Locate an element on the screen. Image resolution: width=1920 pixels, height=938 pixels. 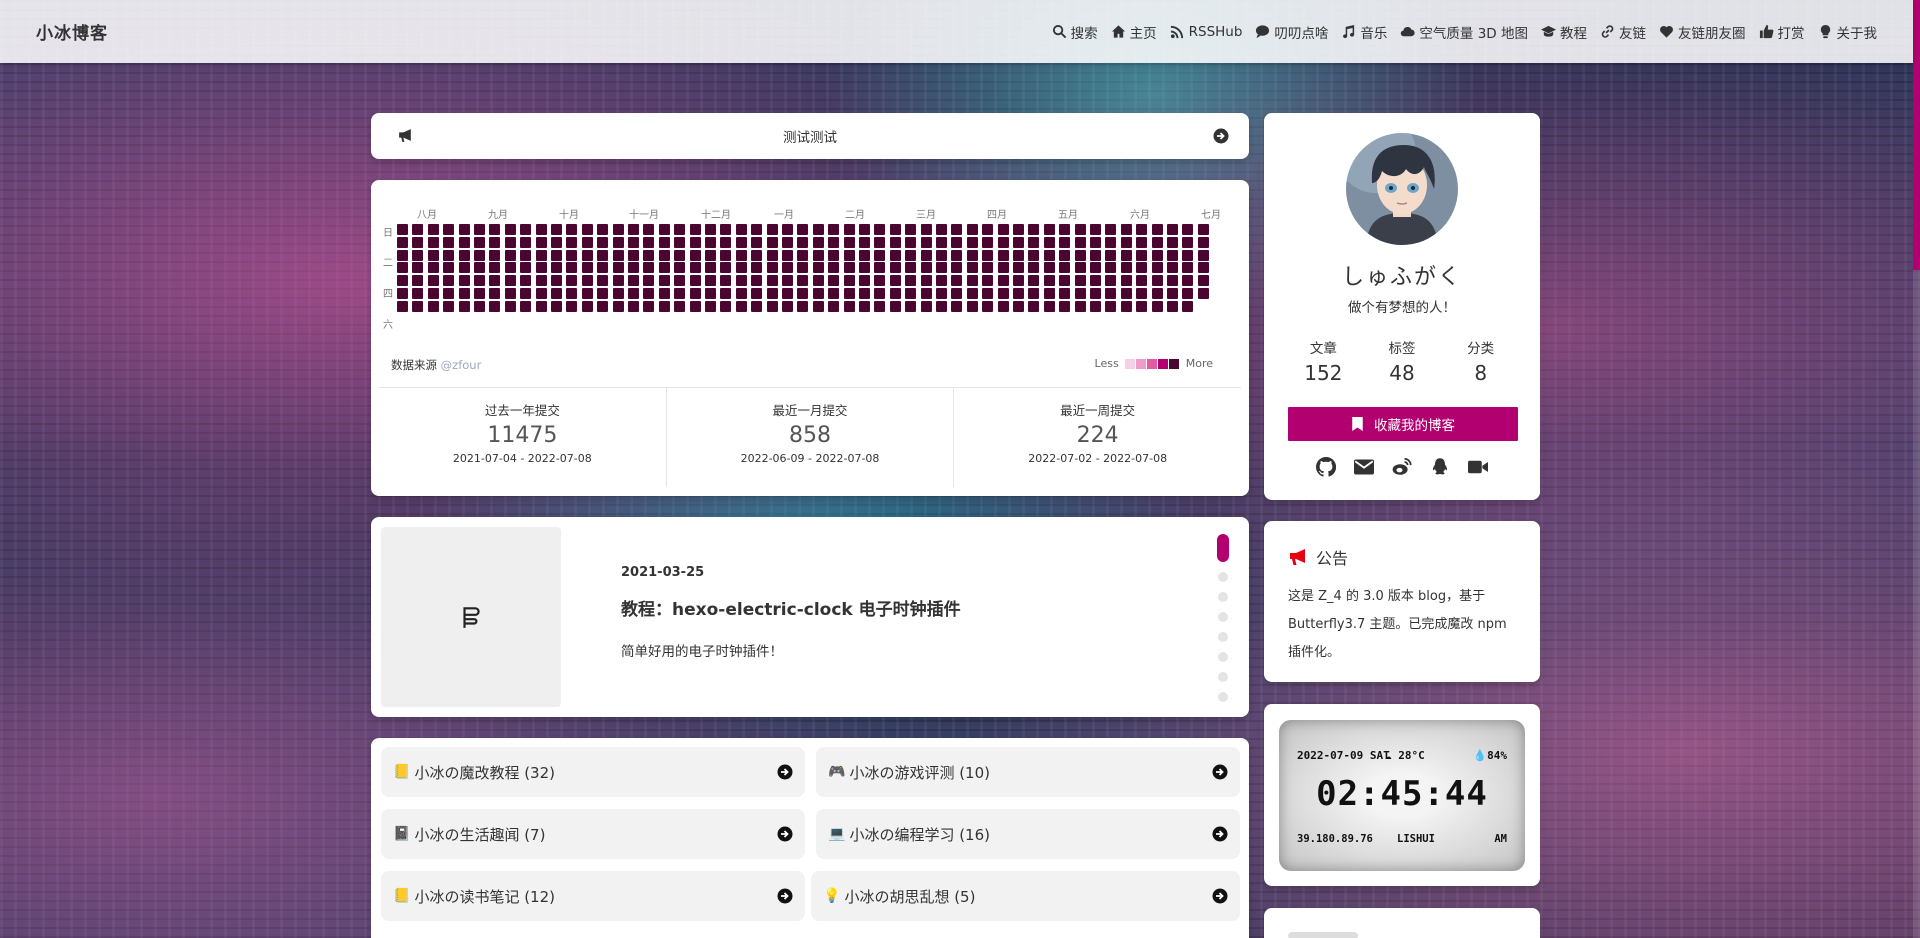
nav-friend-circle: 友链朋友圈 is located at coordinates (1702, 32).